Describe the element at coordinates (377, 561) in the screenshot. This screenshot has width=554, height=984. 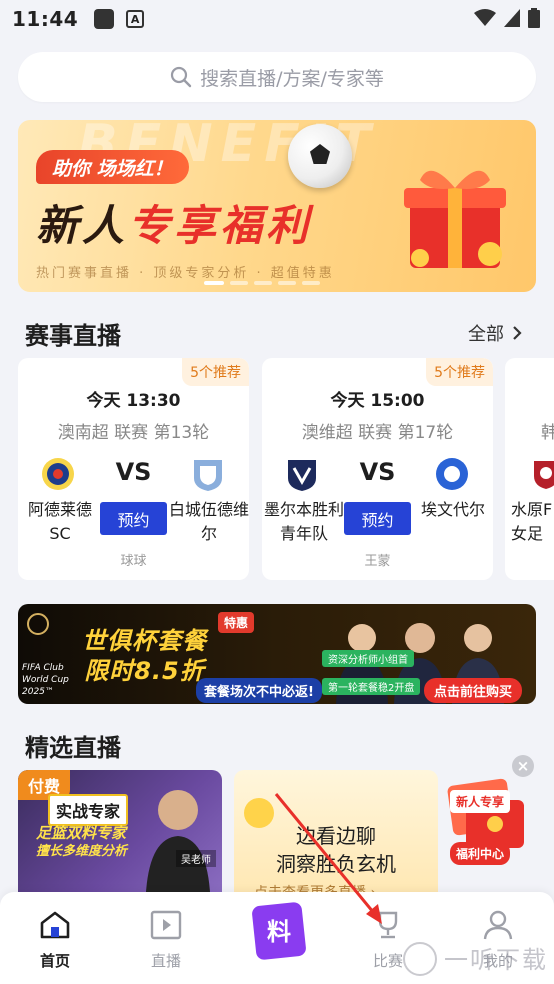
I see `match-anchor: 王蒙` at that location.